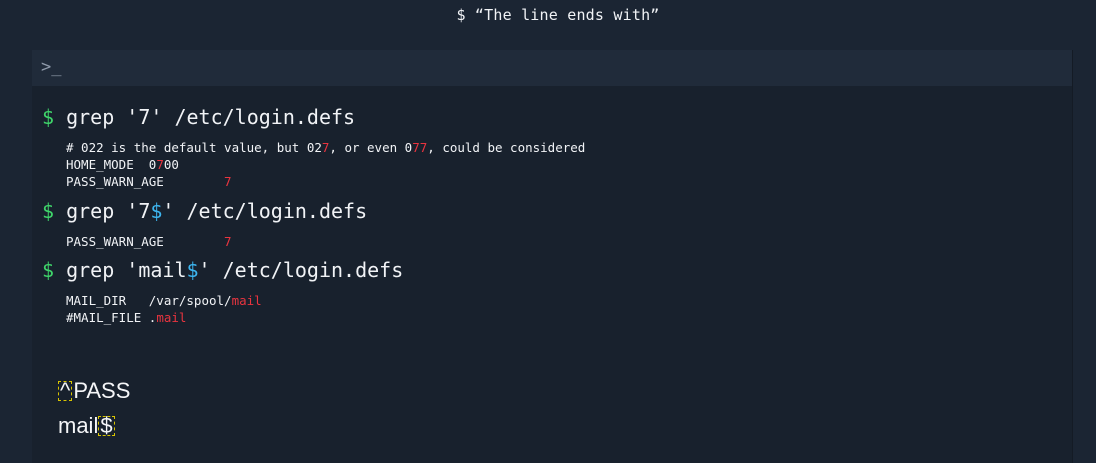 This screenshot has height=463, width=1096. What do you see at coordinates (552, 68) in the screenshot?
I see `terminal-header: >_` at bounding box center [552, 68].